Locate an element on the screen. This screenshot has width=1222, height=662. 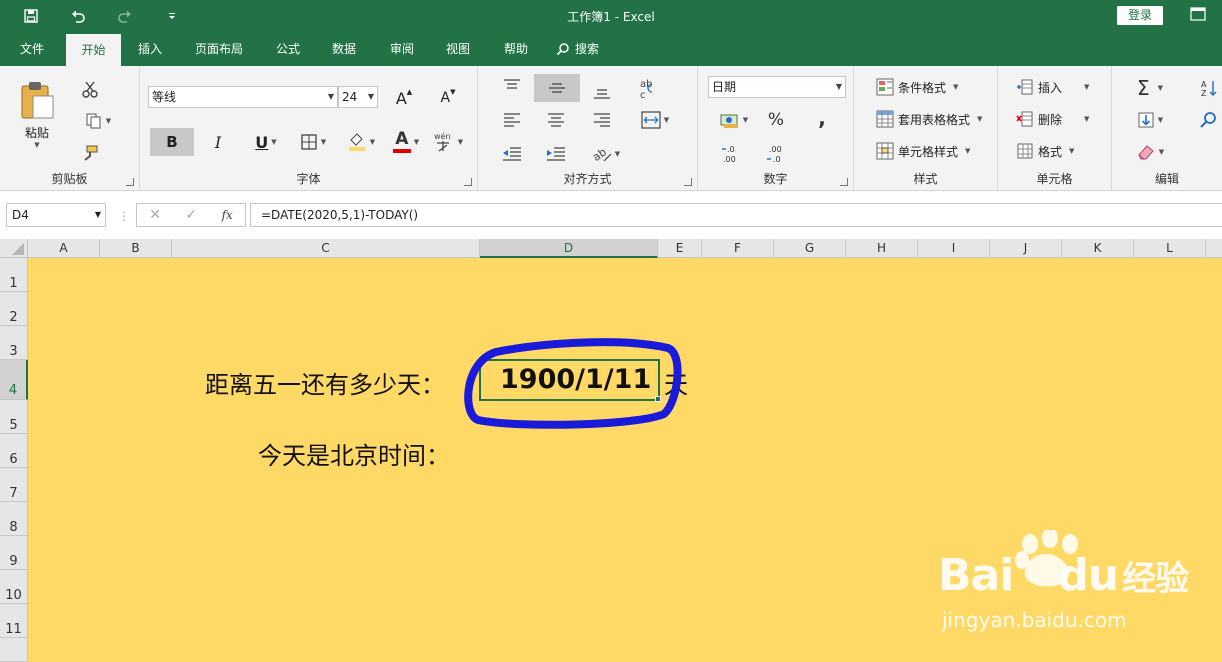
number-launcher-icon is located at coordinates (844, 182).